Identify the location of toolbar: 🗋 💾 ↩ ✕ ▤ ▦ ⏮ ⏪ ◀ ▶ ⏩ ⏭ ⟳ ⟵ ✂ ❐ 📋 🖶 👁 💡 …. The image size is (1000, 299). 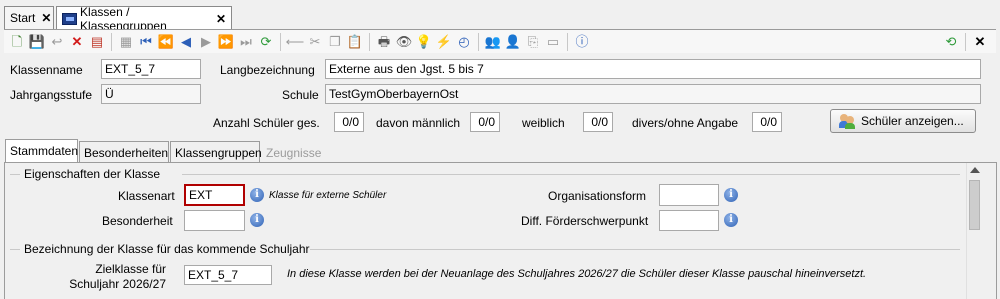
(500, 41).